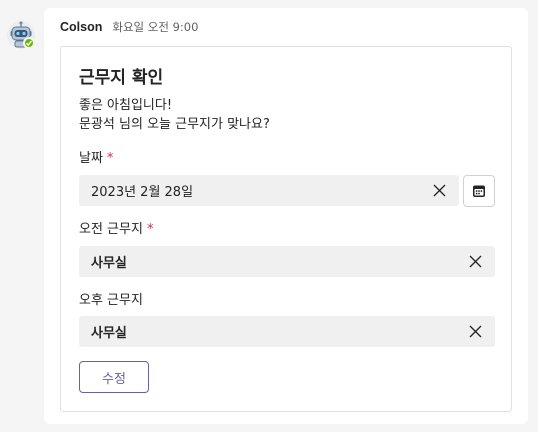  What do you see at coordinates (109, 263) in the screenshot?
I see `morning-location-value: 사무실` at bounding box center [109, 263].